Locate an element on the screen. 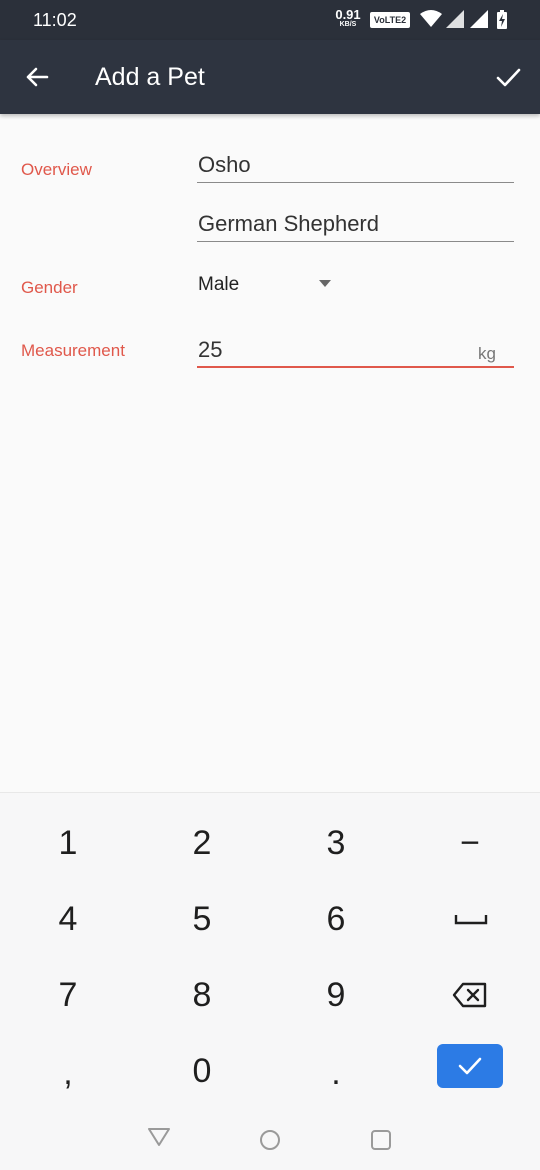  battery-charging-icon is located at coordinates (502, 19).